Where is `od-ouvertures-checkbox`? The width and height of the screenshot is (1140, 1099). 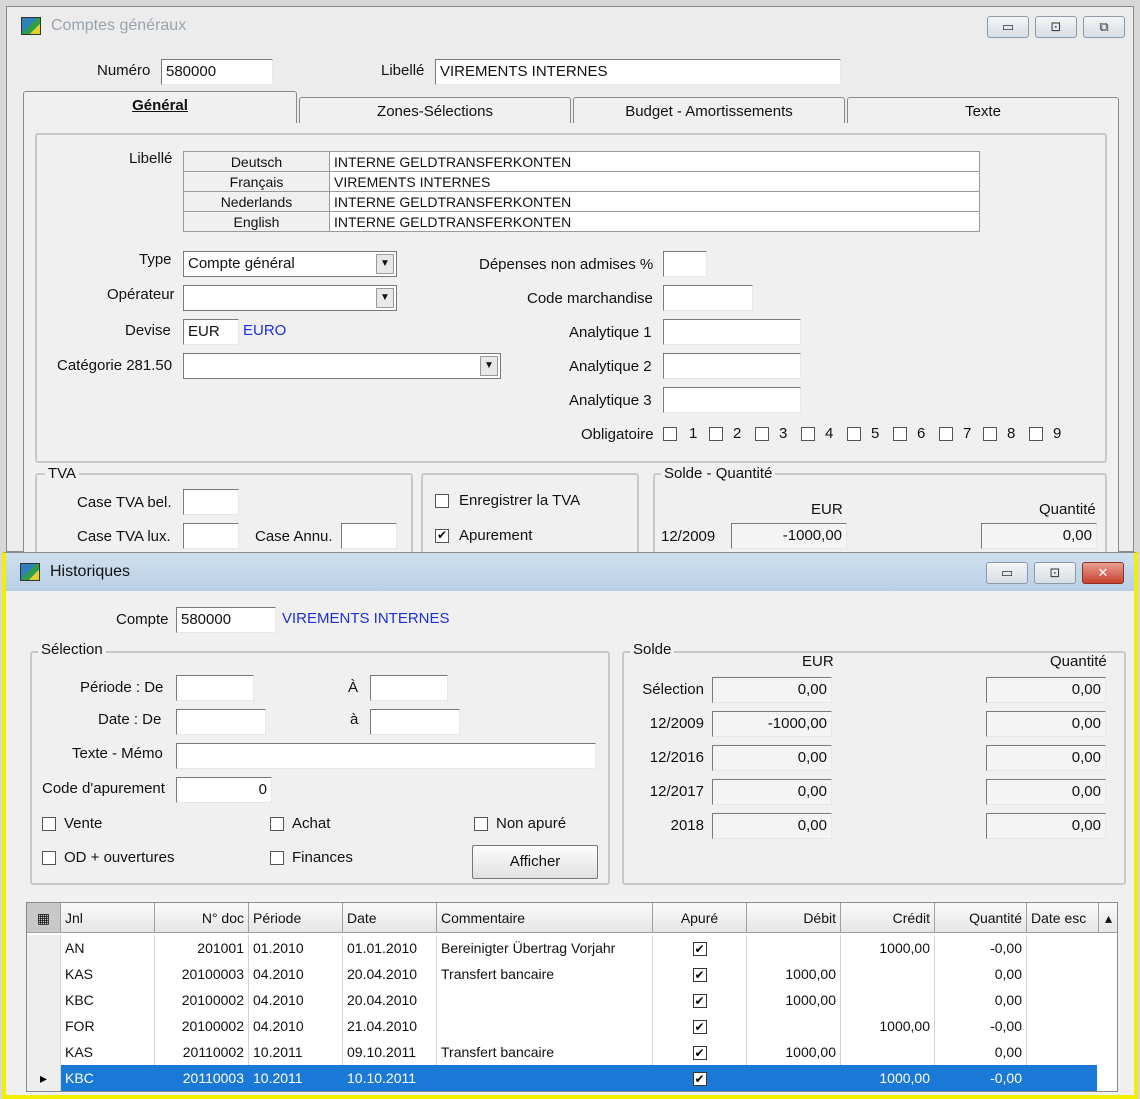 od-ouvertures-checkbox is located at coordinates (49, 858).